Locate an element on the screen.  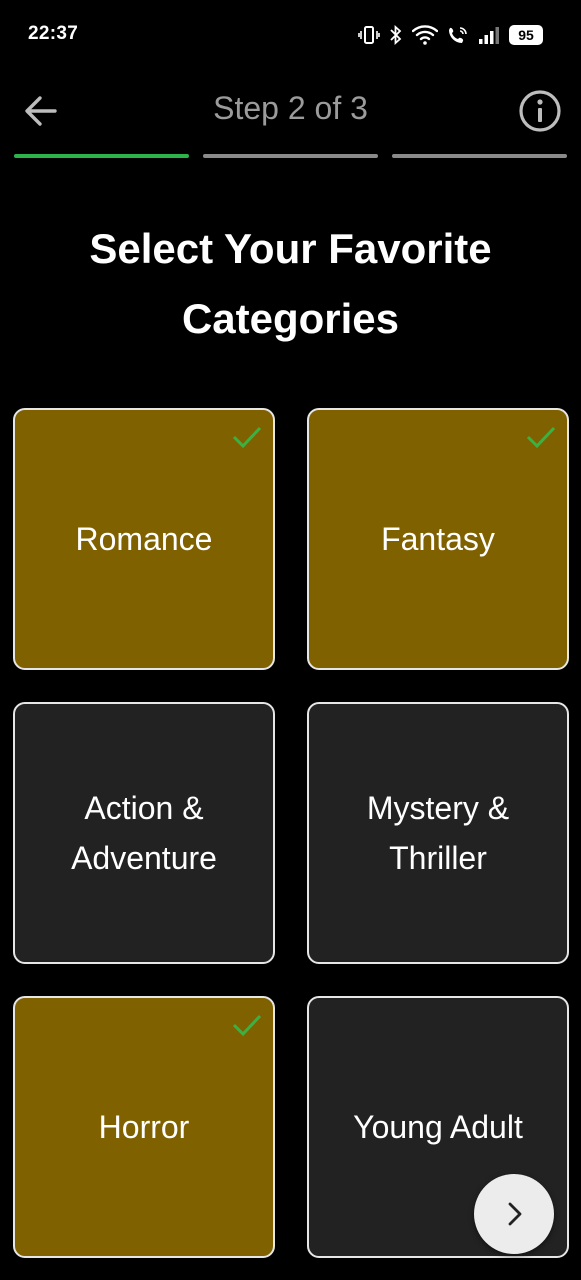
category-card-fantasy: Fantasy is located at coordinates (438, 539).